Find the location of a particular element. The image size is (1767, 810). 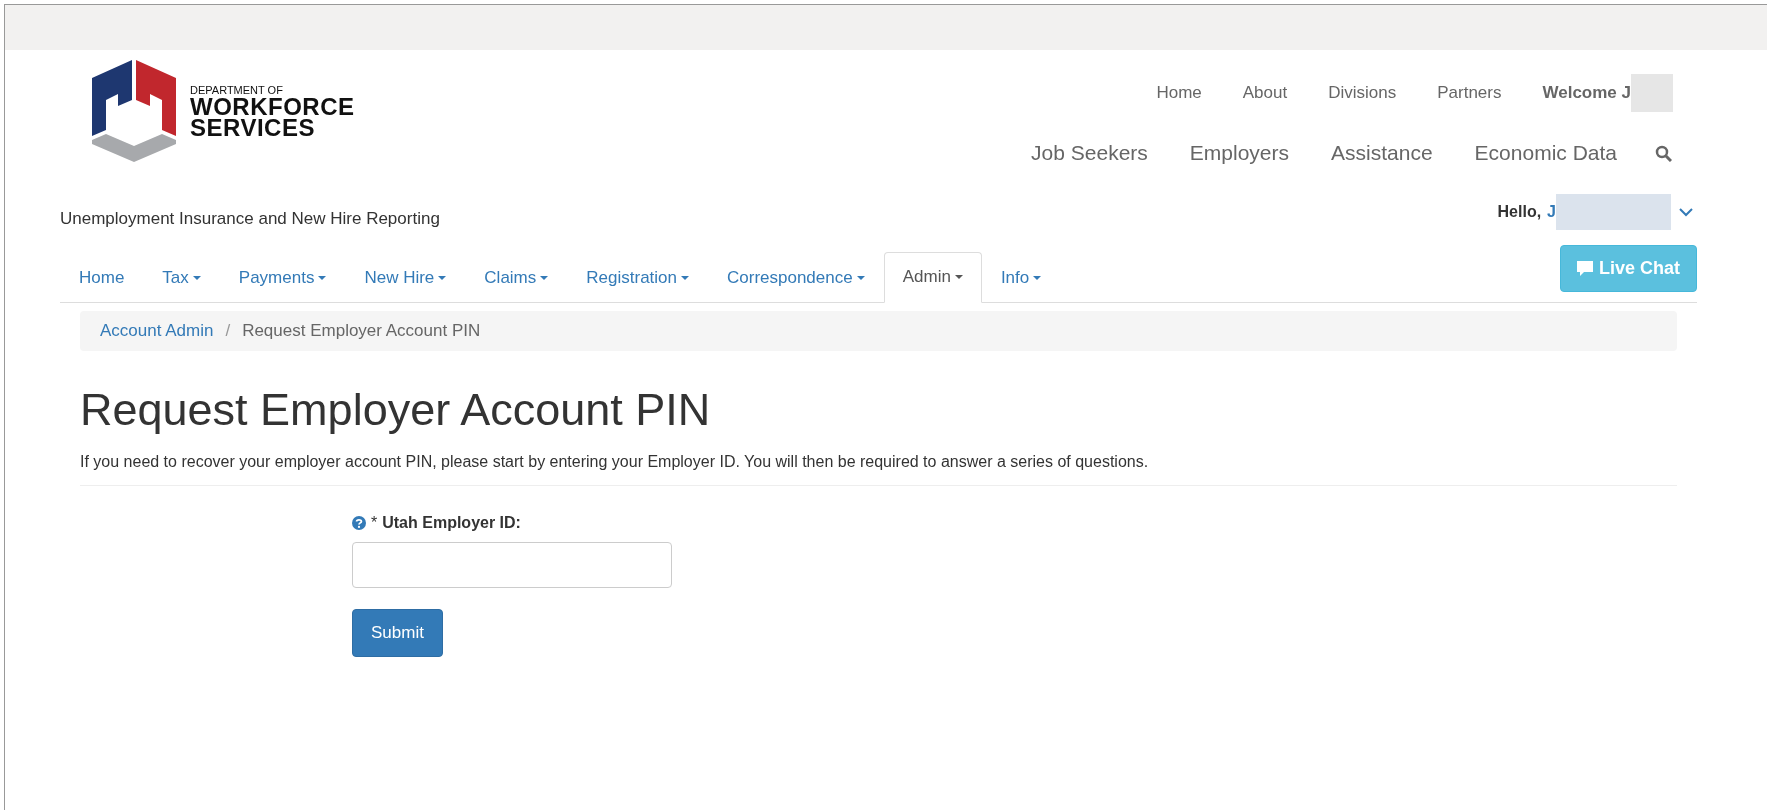

nav-link: Employers is located at coordinates (1239, 153).